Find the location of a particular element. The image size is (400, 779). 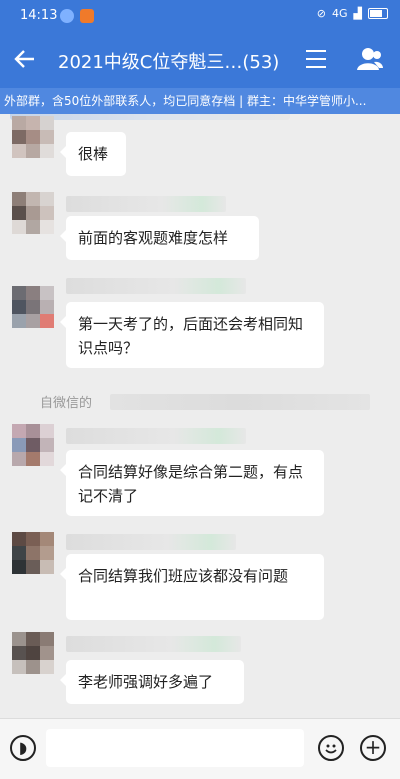

plus-icon: + is located at coordinates (373, 748).